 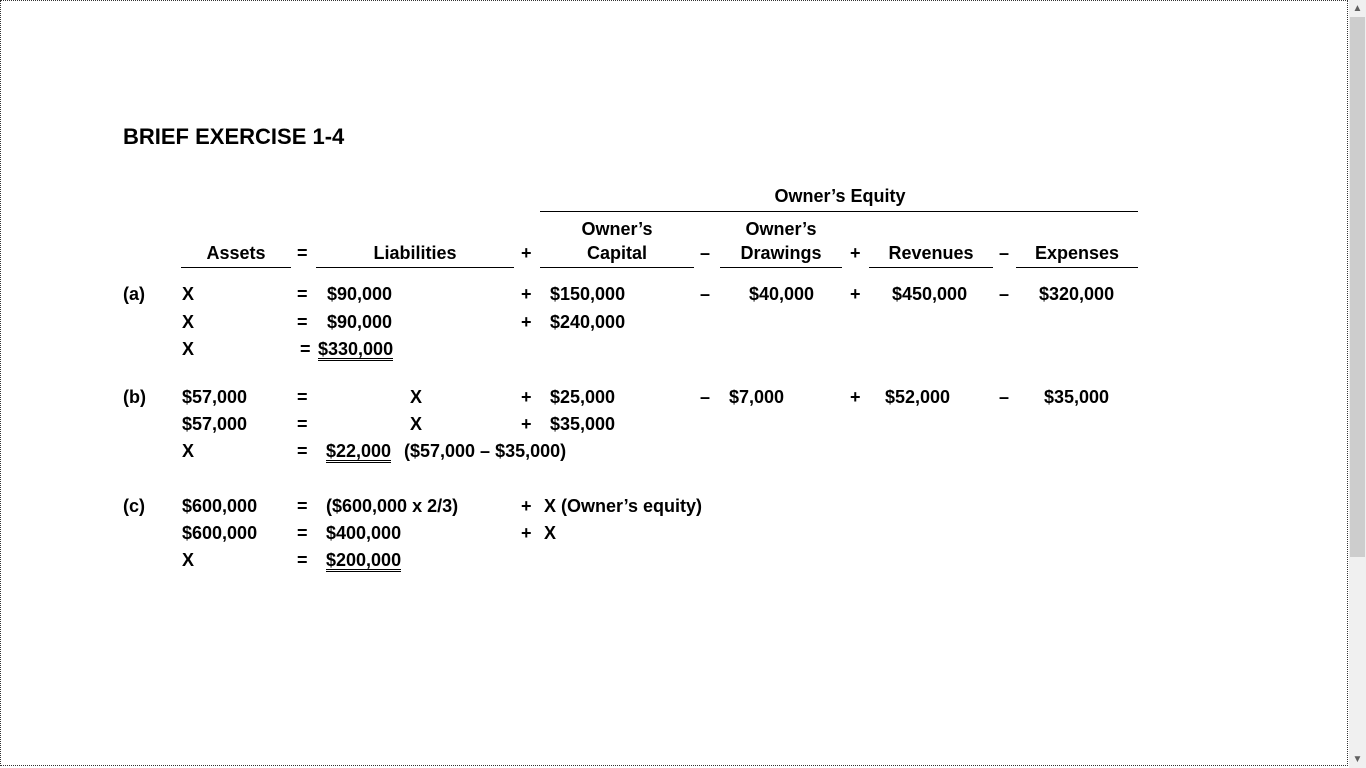 What do you see at coordinates (415, 267) in the screenshot?
I see `liabilities-rule` at bounding box center [415, 267].